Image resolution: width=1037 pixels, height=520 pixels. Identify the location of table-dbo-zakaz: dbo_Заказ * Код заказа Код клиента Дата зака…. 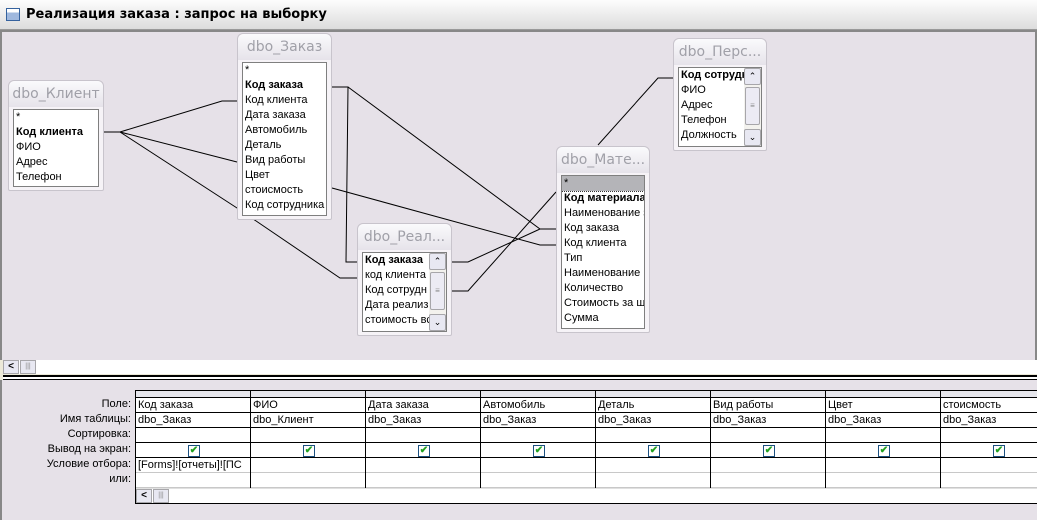
(284, 126).